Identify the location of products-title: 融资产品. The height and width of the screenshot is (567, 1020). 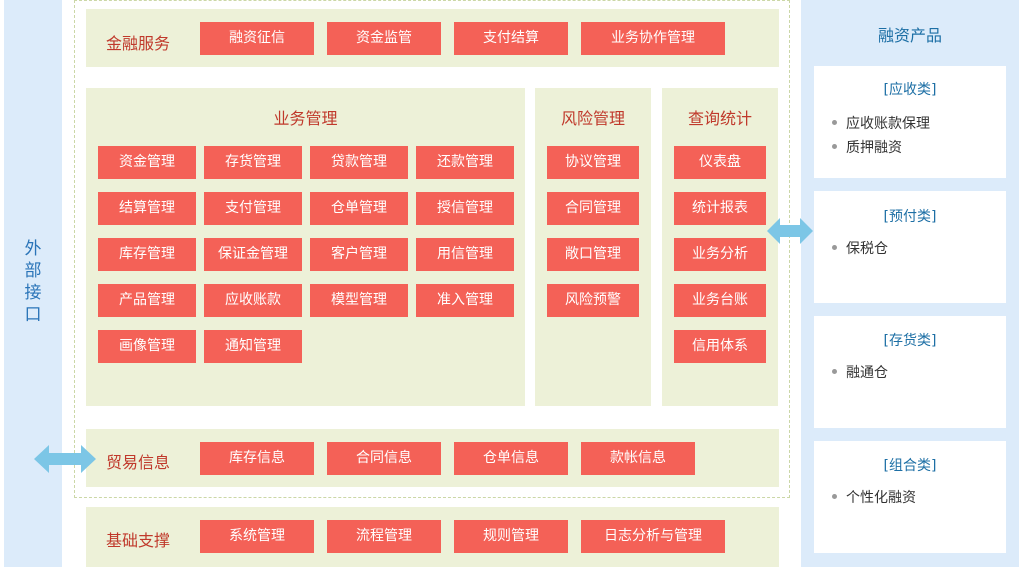
(909, 35).